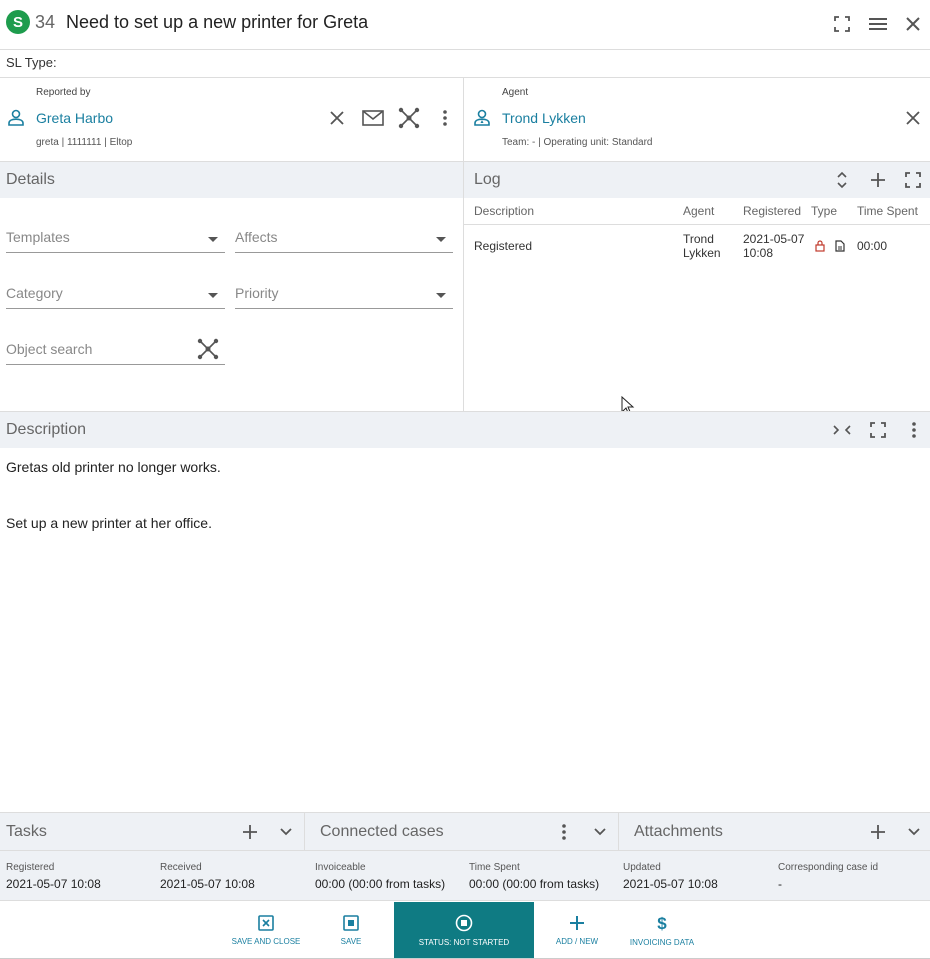 This screenshot has width=930, height=959. What do you see at coordinates (662, 942) in the screenshot?
I see `invoicing-data-label: INVOICING DATA` at bounding box center [662, 942].